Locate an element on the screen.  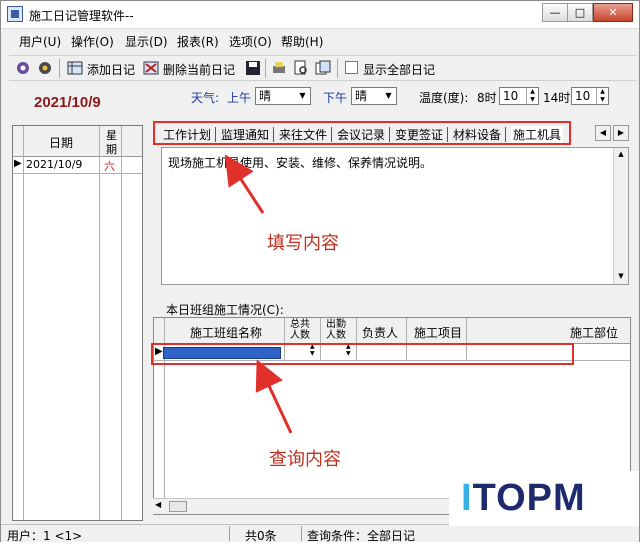
team-section-label: 本日班组施工情况(C): is located at coordinates (225, 310).